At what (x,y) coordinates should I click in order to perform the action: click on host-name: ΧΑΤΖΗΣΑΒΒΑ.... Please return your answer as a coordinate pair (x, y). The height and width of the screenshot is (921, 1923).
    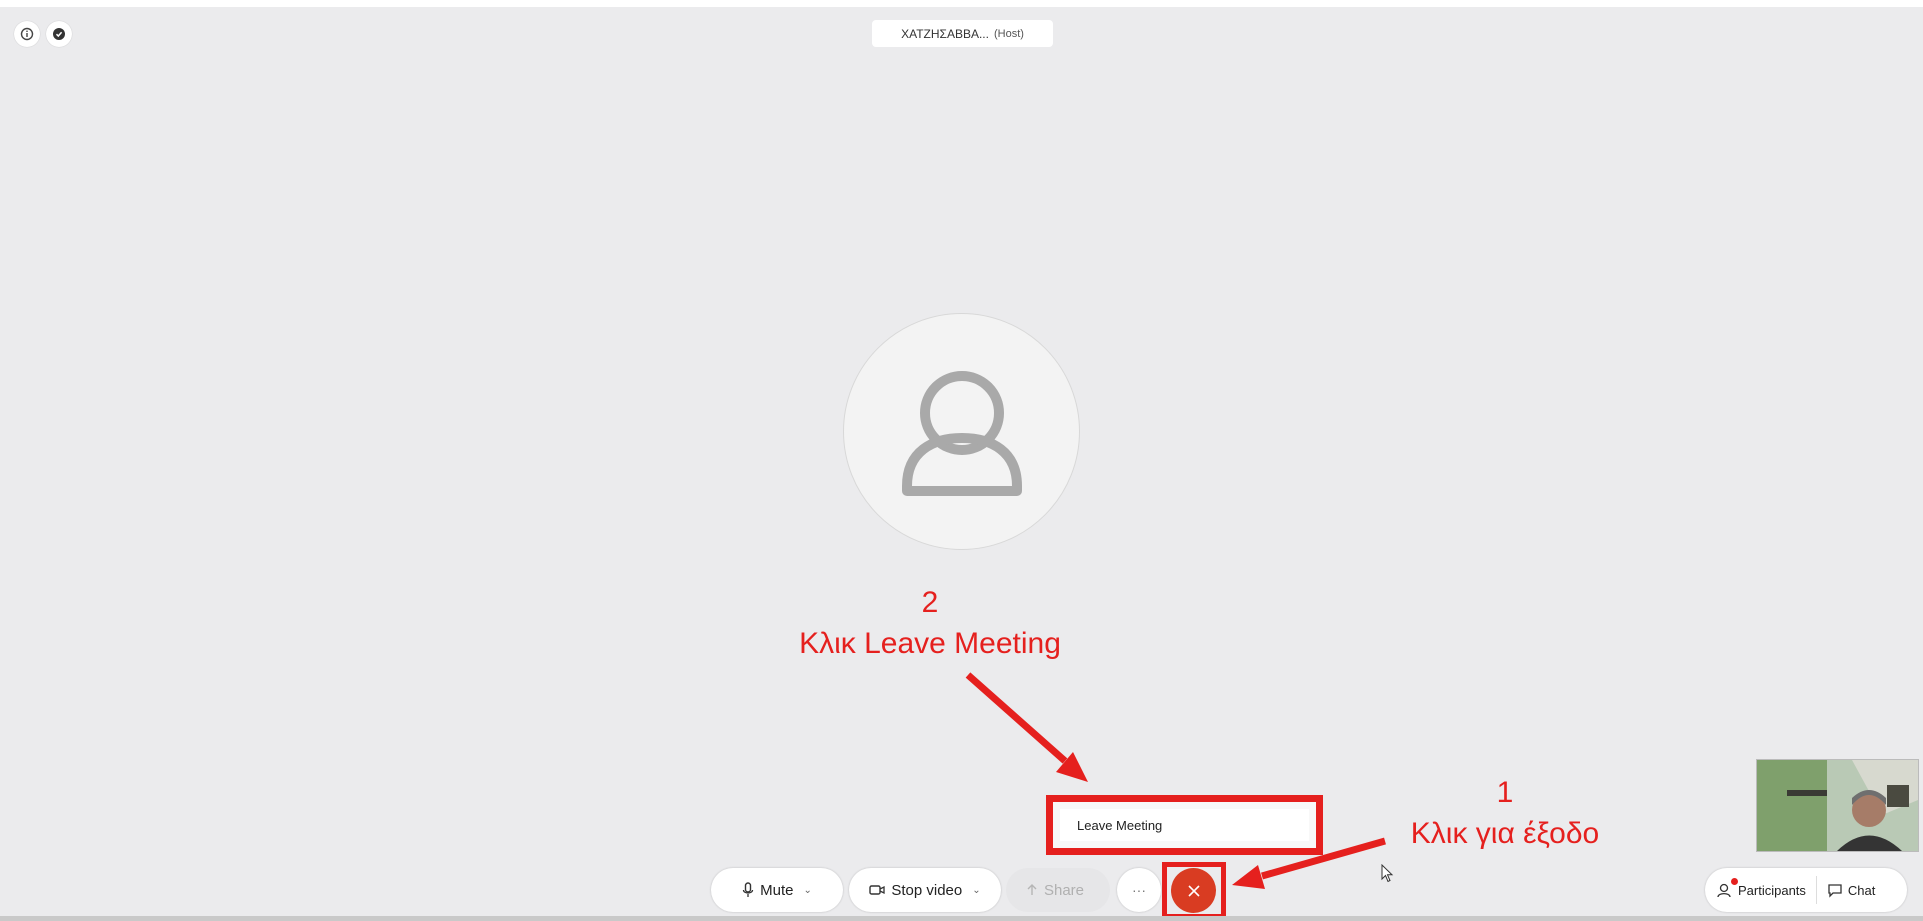
    Looking at the image, I should click on (945, 33).